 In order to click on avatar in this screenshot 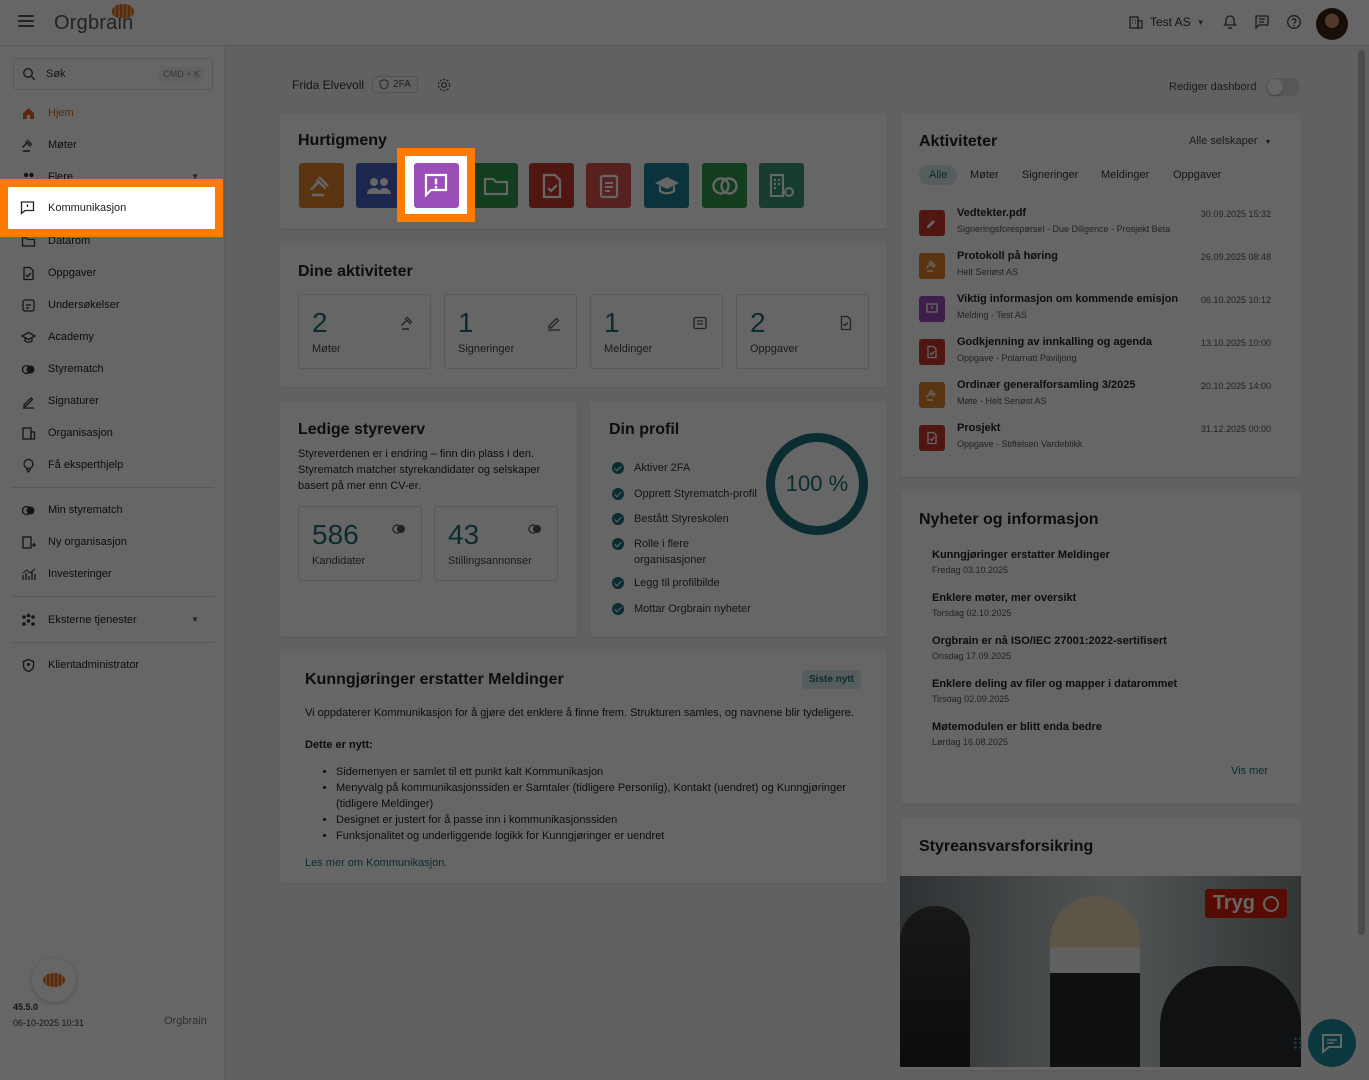, I will do `click(1332, 24)`.